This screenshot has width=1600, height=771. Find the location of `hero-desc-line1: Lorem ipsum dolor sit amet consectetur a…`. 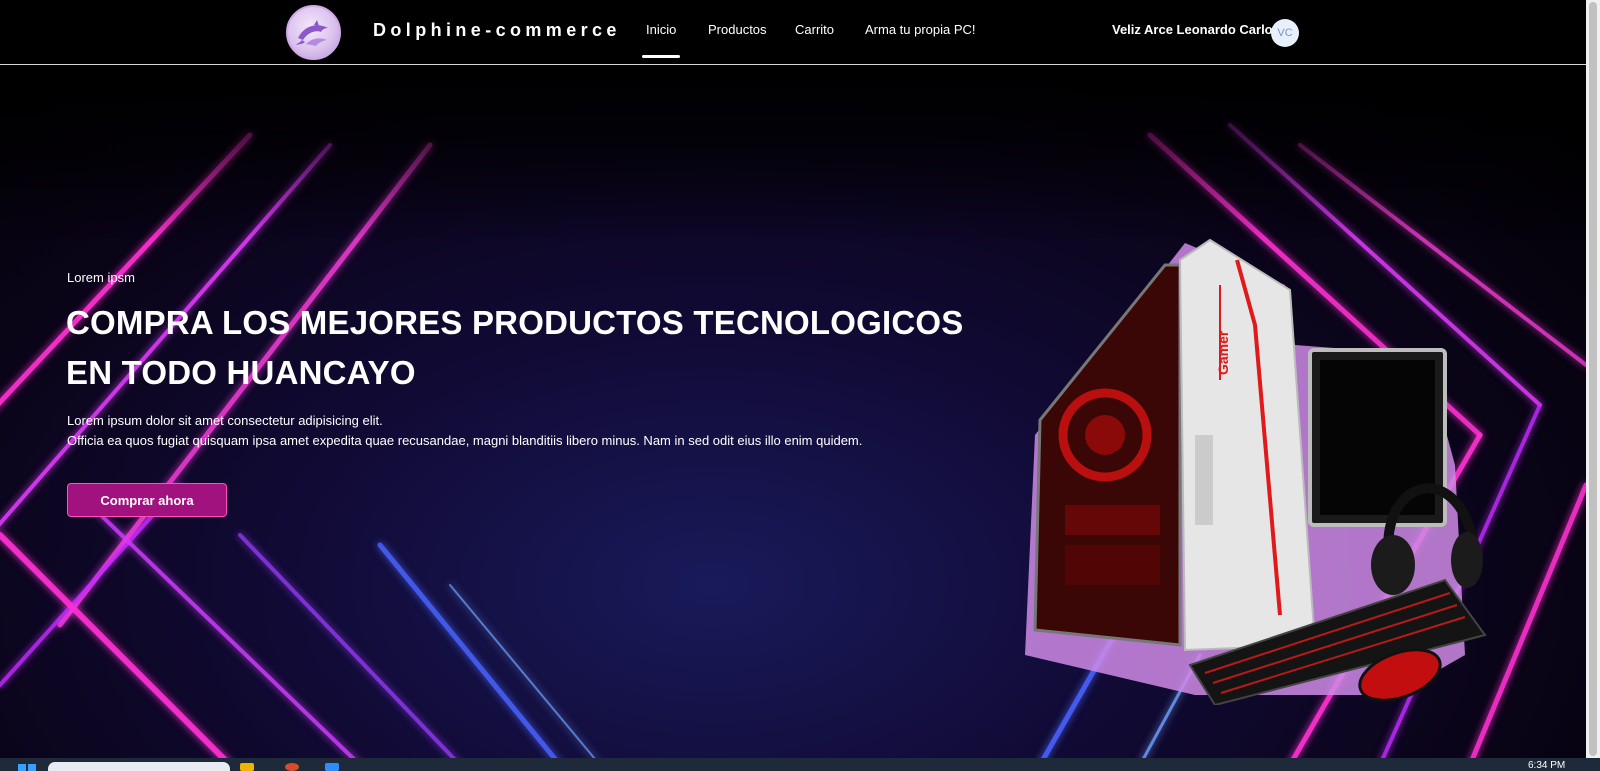

hero-desc-line1: Lorem ipsum dolor sit amet consectetur a… is located at coordinates (225, 420).